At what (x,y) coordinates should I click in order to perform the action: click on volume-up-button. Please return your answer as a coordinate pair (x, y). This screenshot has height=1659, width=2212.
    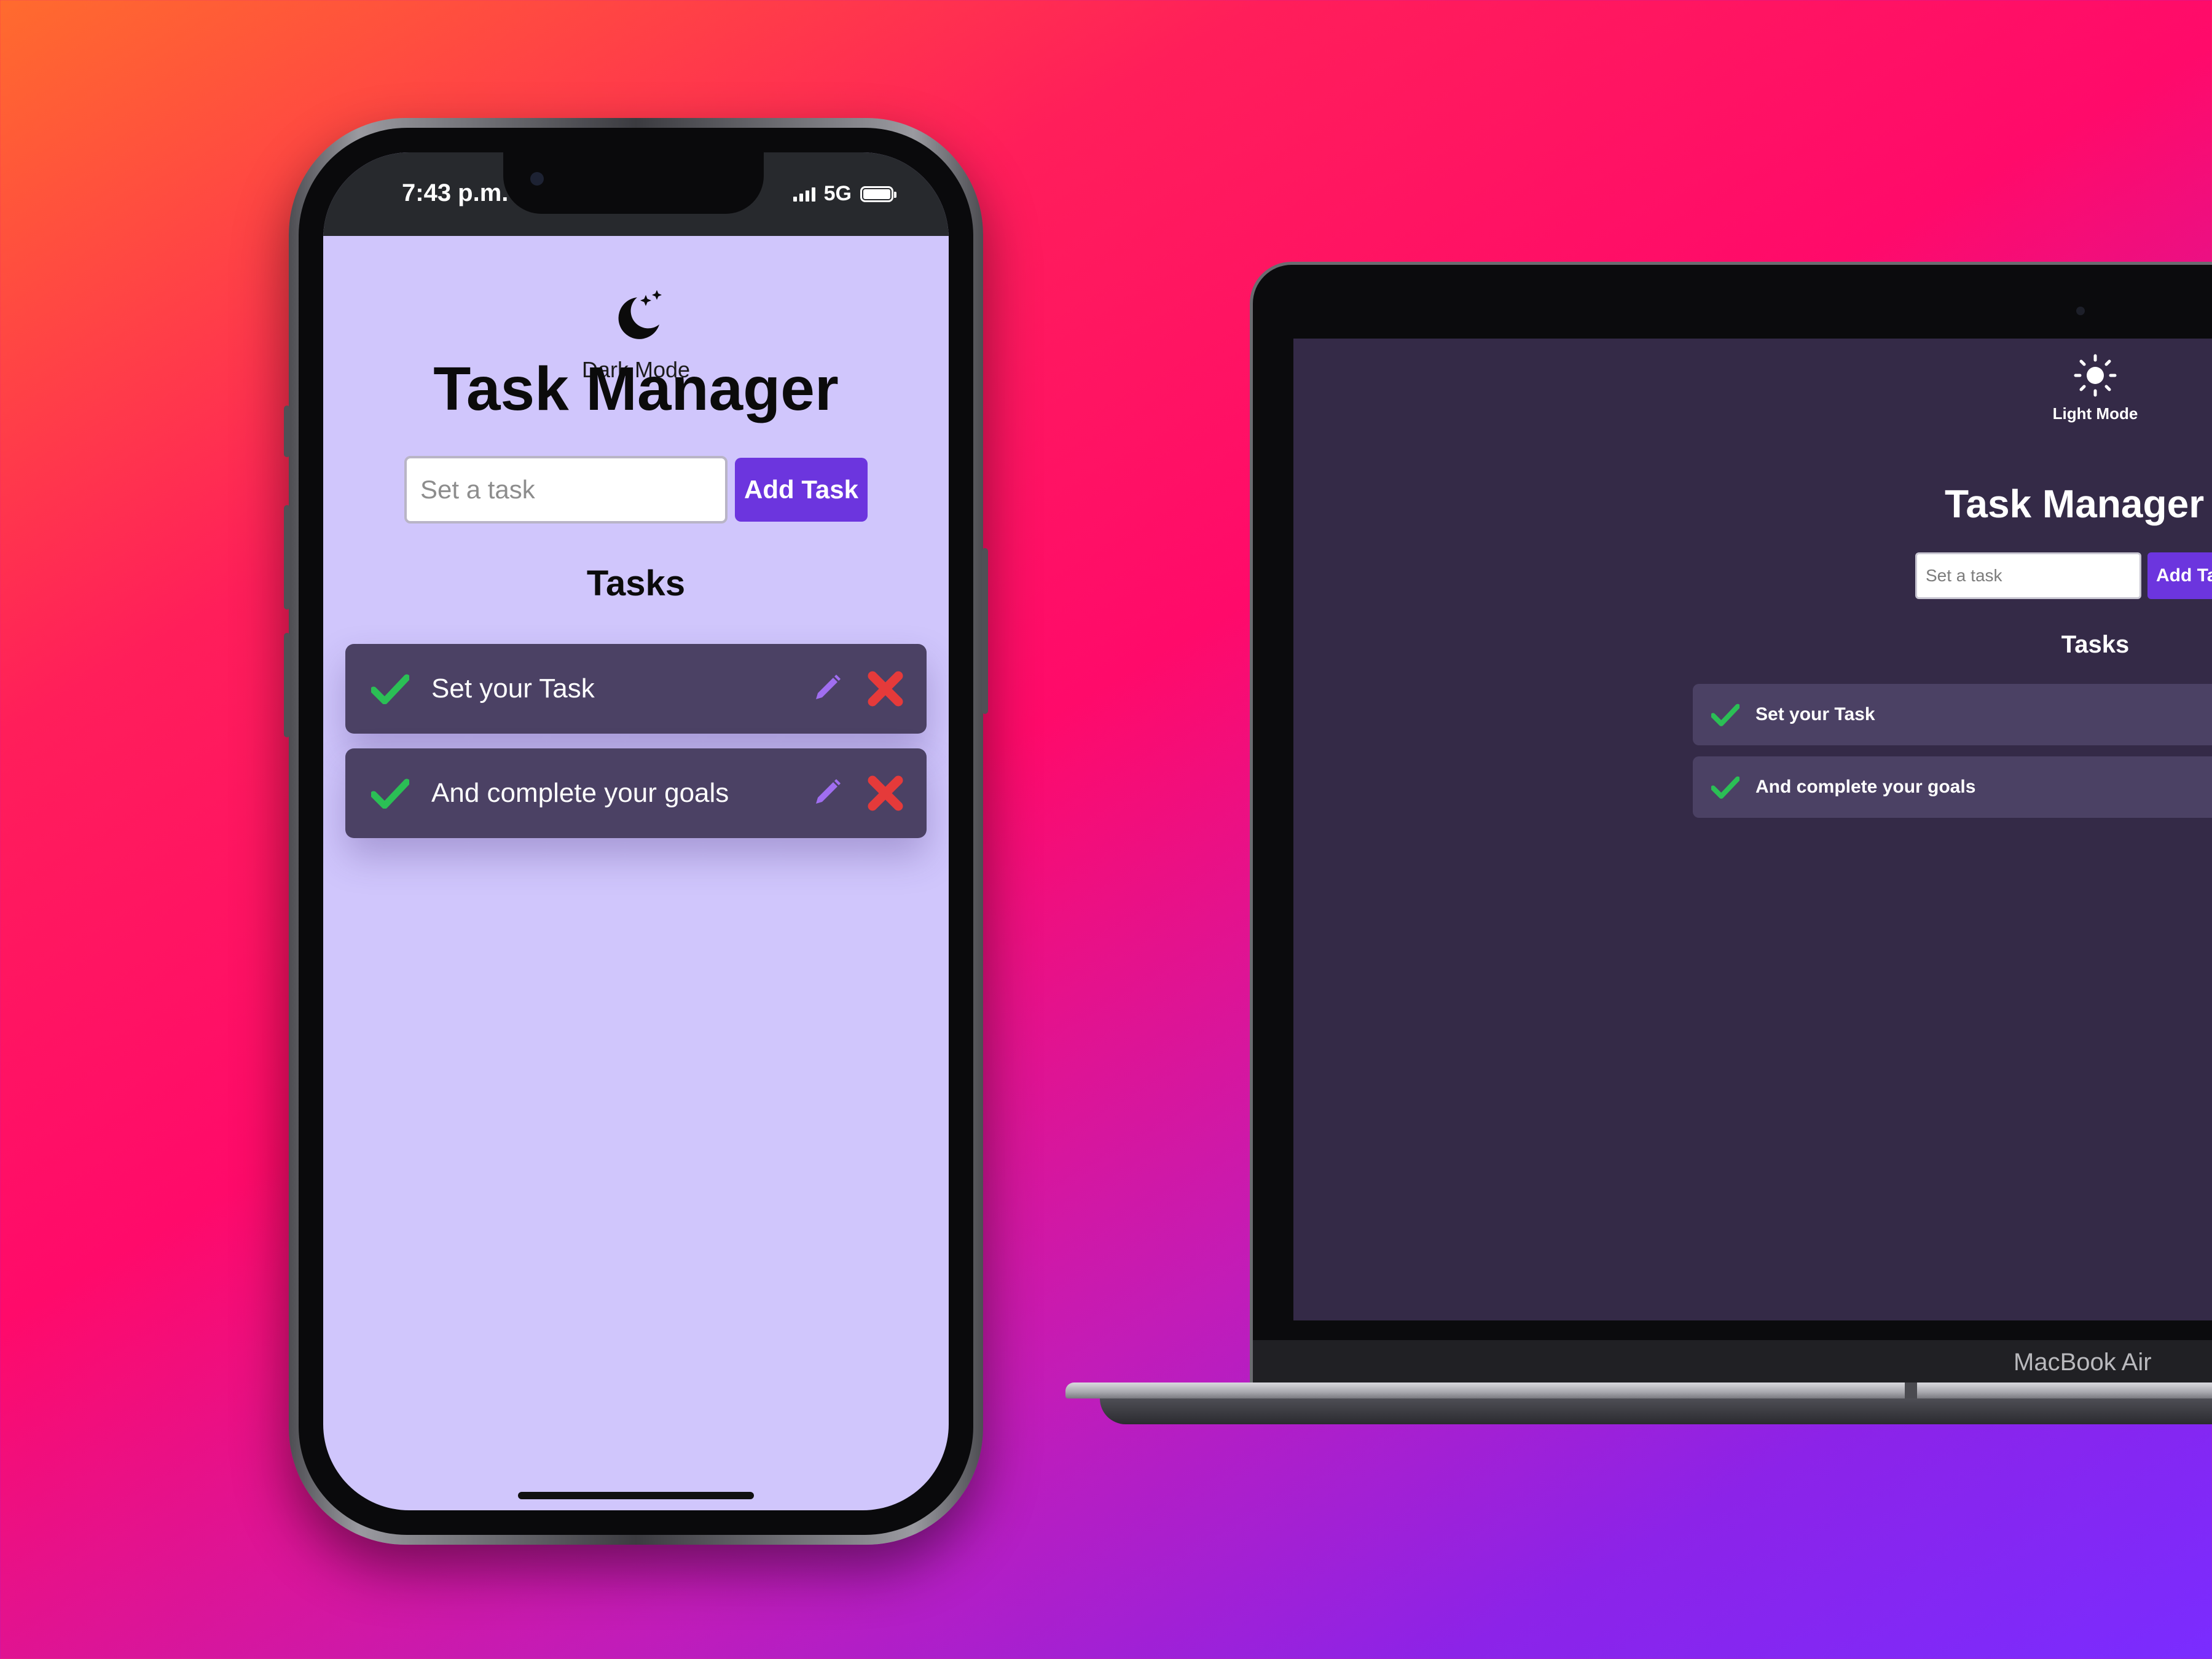
    Looking at the image, I should click on (287, 557).